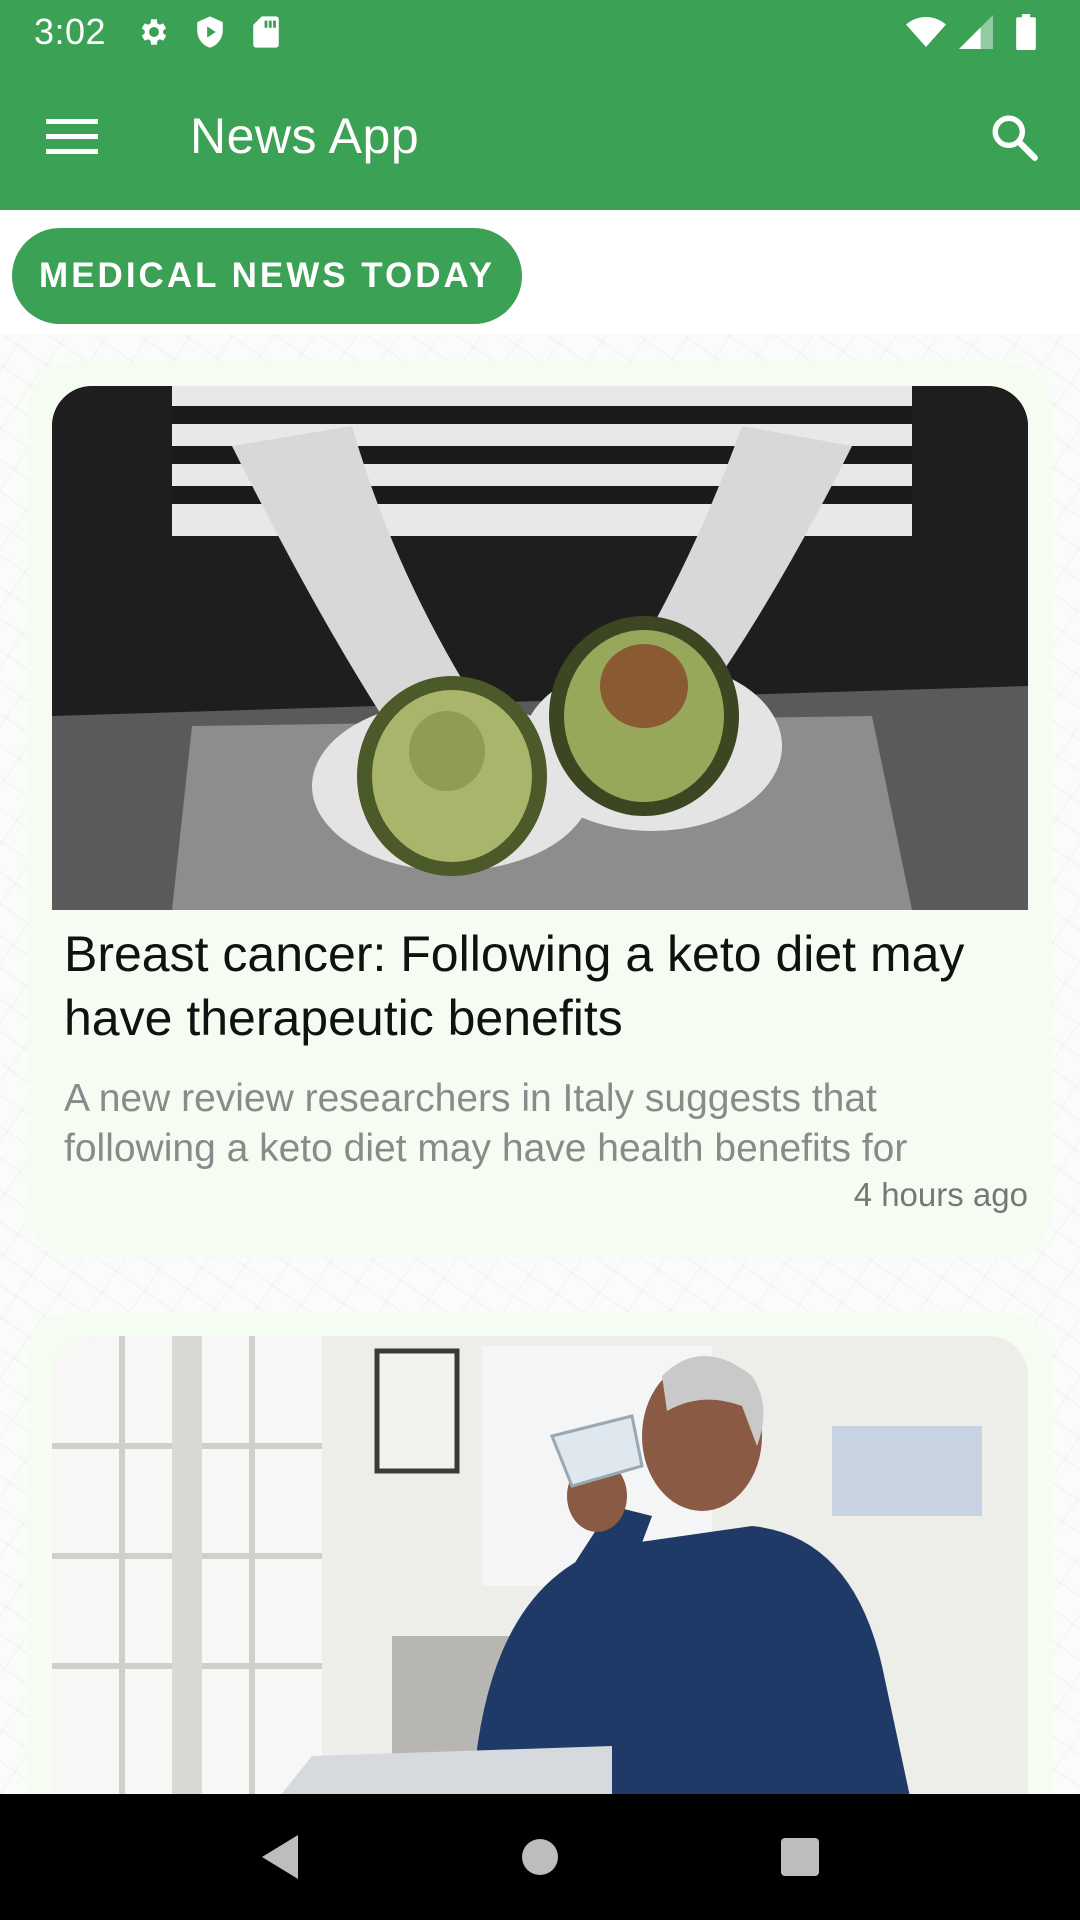 The width and height of the screenshot is (1080, 1920). Describe the element at coordinates (540, 31) in the screenshot. I see `status-bar: 3:02` at that location.